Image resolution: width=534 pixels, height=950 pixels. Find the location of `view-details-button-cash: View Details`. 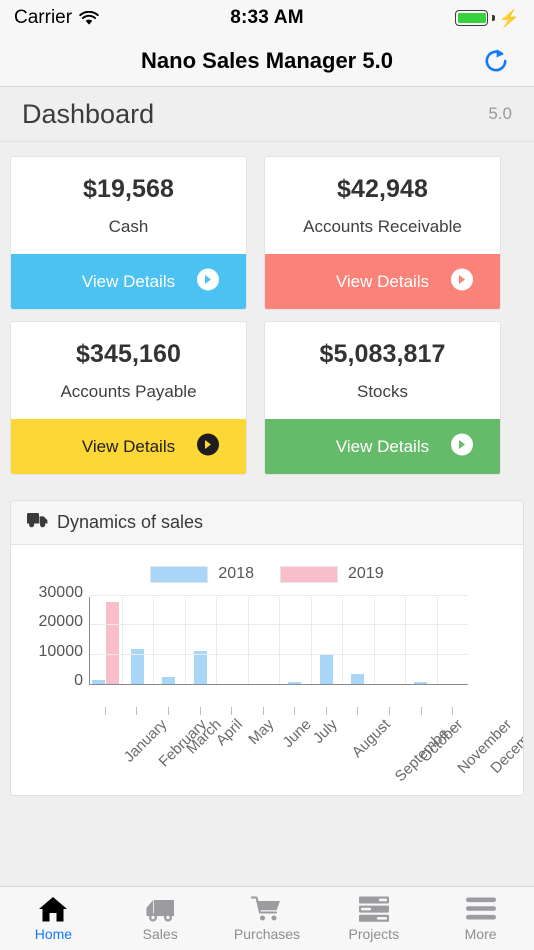

view-details-button-cash: View Details is located at coordinates (128, 281).